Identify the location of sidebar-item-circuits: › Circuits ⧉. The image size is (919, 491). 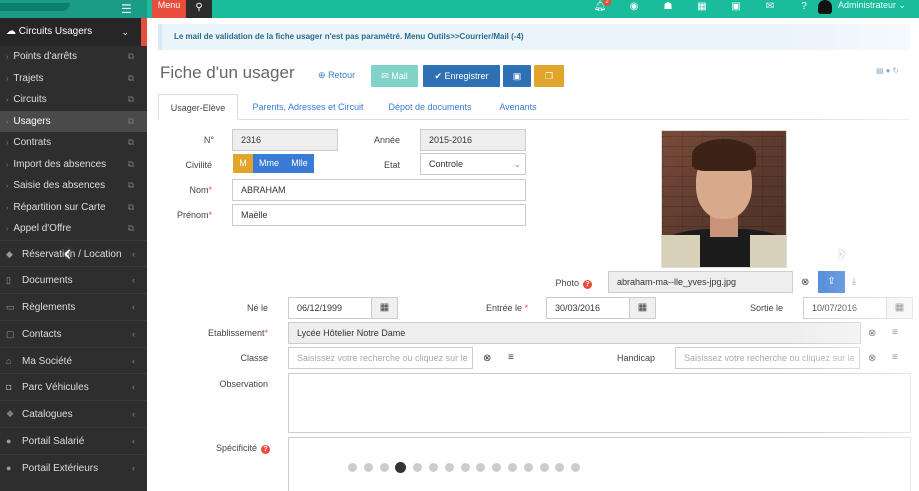
(73, 100).